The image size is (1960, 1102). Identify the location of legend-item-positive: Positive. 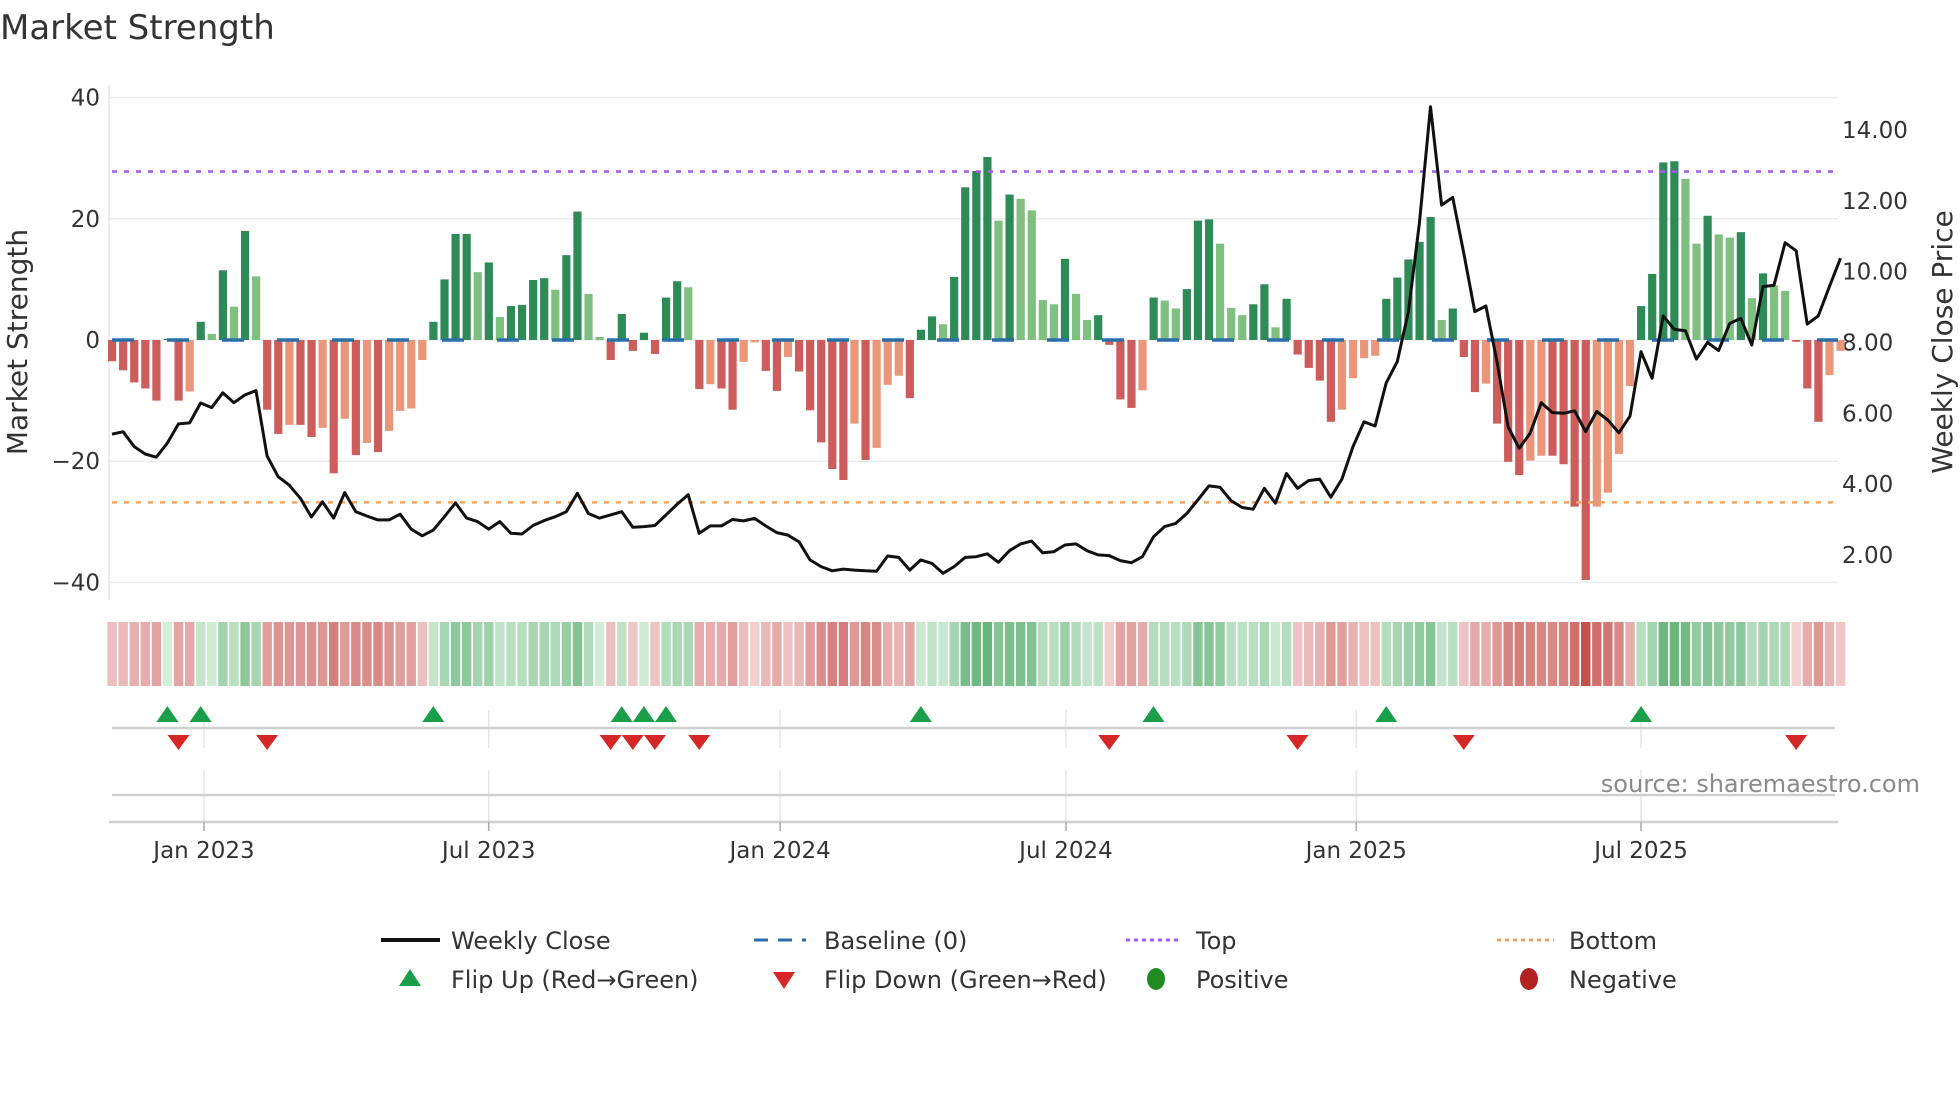
(1218, 980).